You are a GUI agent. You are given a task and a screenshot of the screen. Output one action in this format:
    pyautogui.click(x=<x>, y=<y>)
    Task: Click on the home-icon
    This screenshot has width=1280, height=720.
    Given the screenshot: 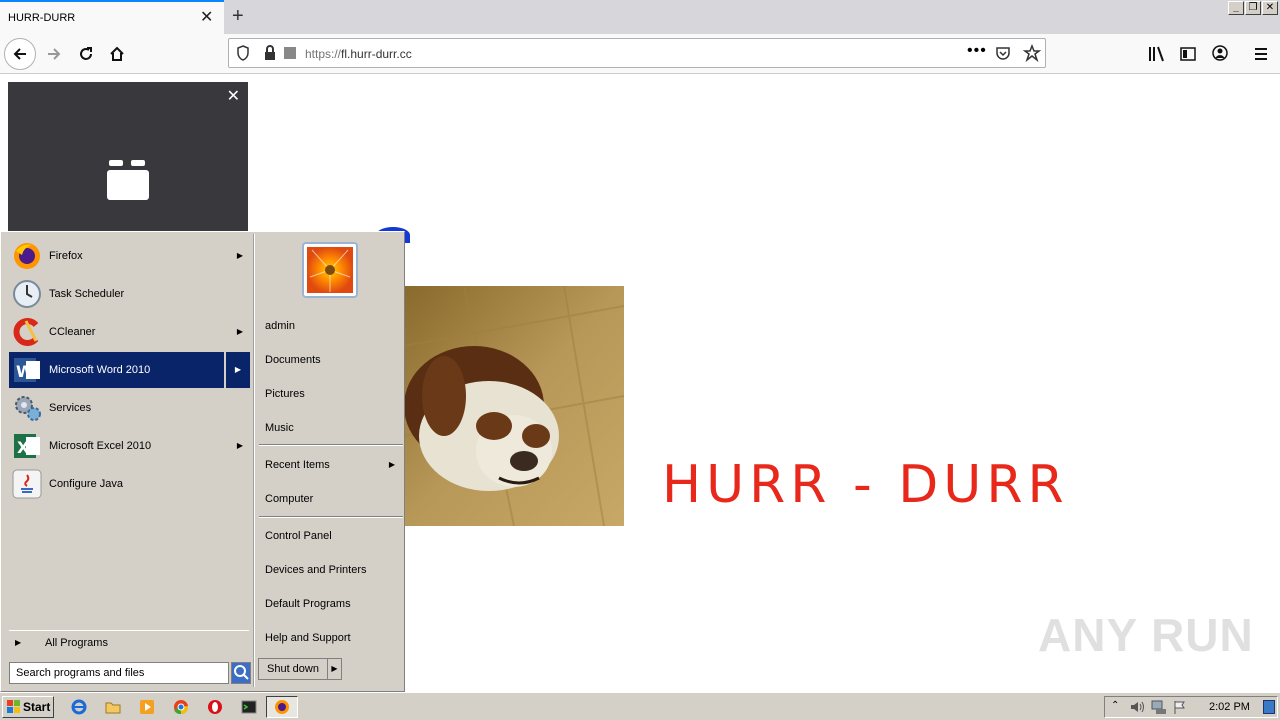 What is the action you would take?
    pyautogui.click(x=117, y=53)
    